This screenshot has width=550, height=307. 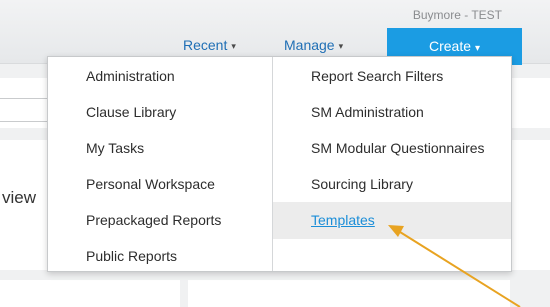 I want to click on menu-item-report-search-filters: Report Search Filters, so click(x=392, y=76).